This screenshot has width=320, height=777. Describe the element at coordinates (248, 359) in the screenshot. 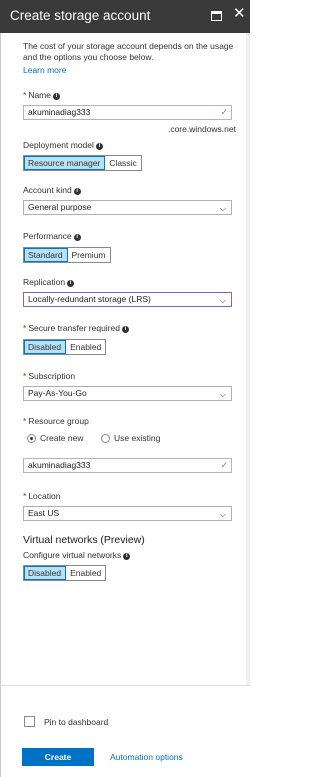

I see `scrollbar` at that location.